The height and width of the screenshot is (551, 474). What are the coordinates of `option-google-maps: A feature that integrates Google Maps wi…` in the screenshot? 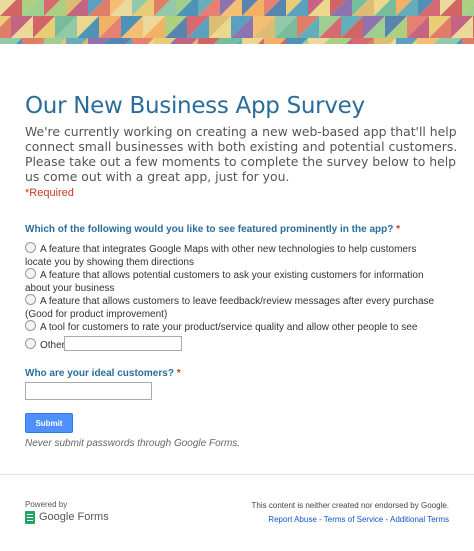 It's located at (235, 255).